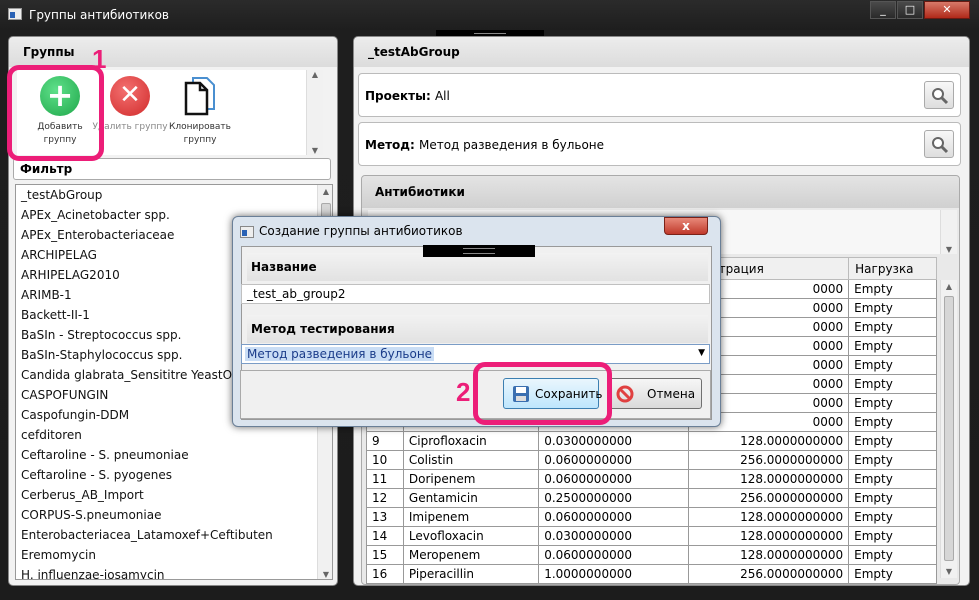 This screenshot has height=600, width=979. Describe the element at coordinates (173, 52) in the screenshot. I see `groups-header: Группы` at that location.